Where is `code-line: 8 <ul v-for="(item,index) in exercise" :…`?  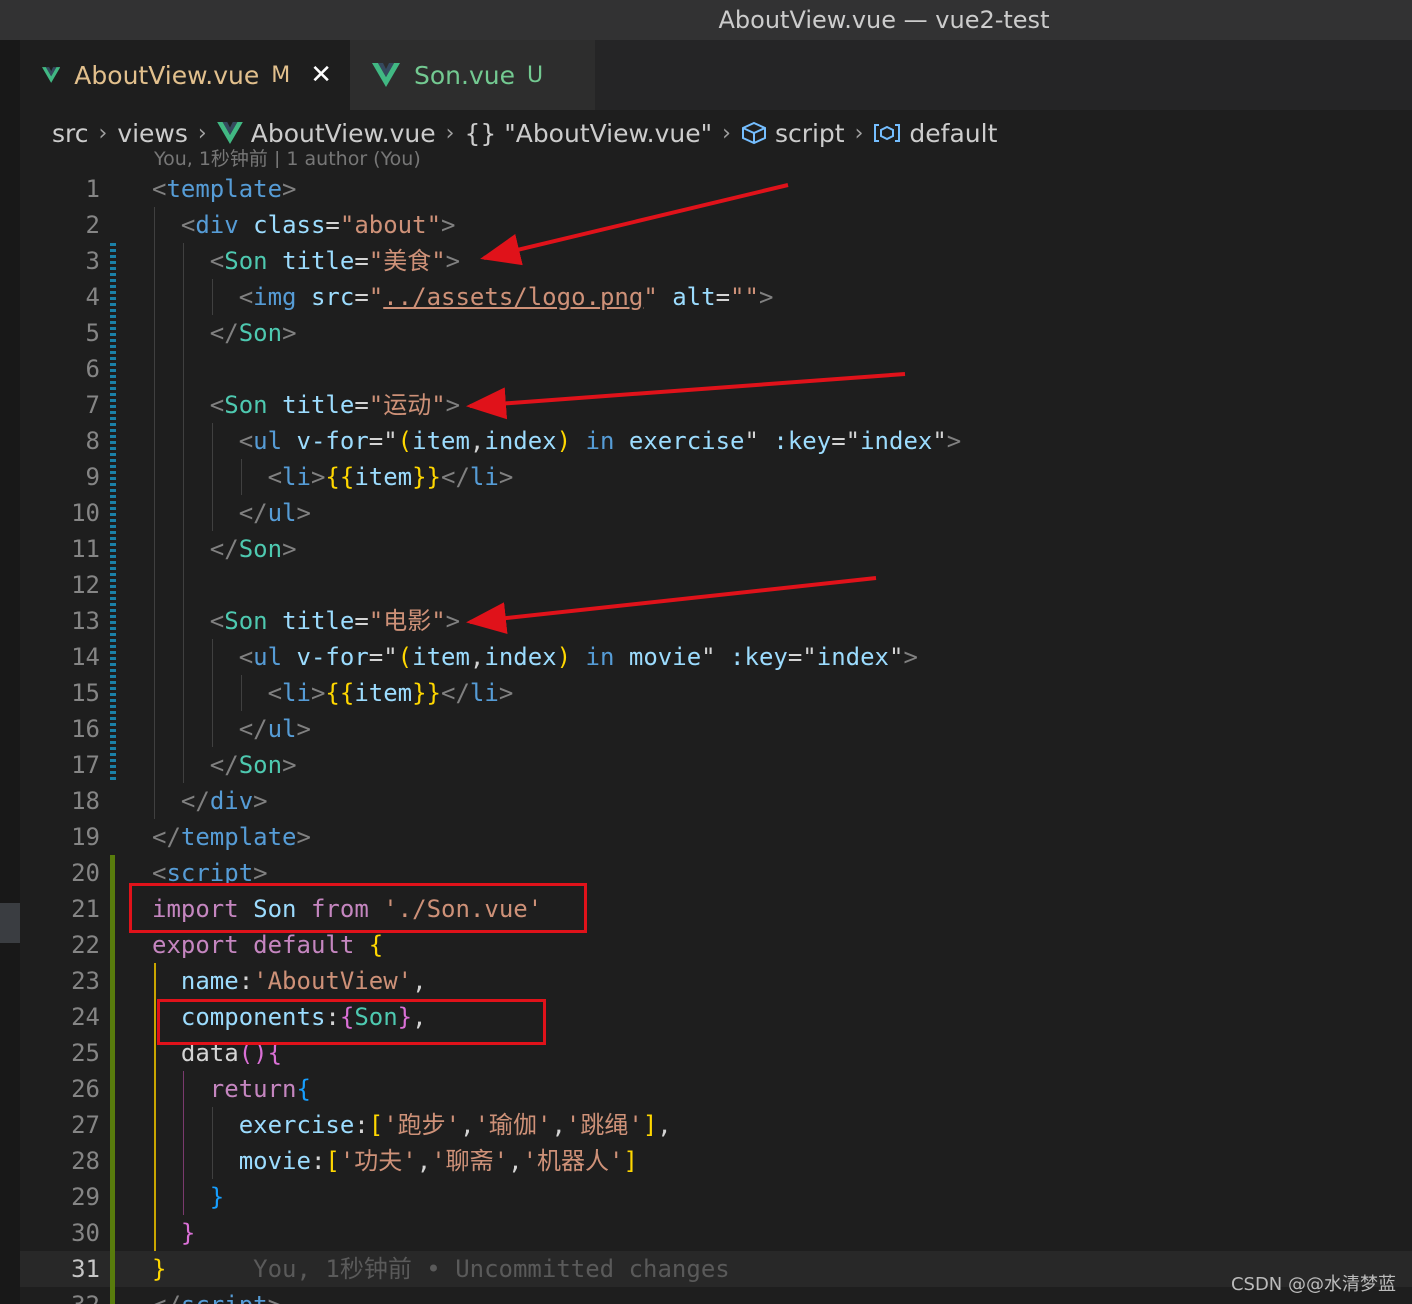 code-line: 8 <ul v-for="(item,index) in exercise" :… is located at coordinates (716, 441).